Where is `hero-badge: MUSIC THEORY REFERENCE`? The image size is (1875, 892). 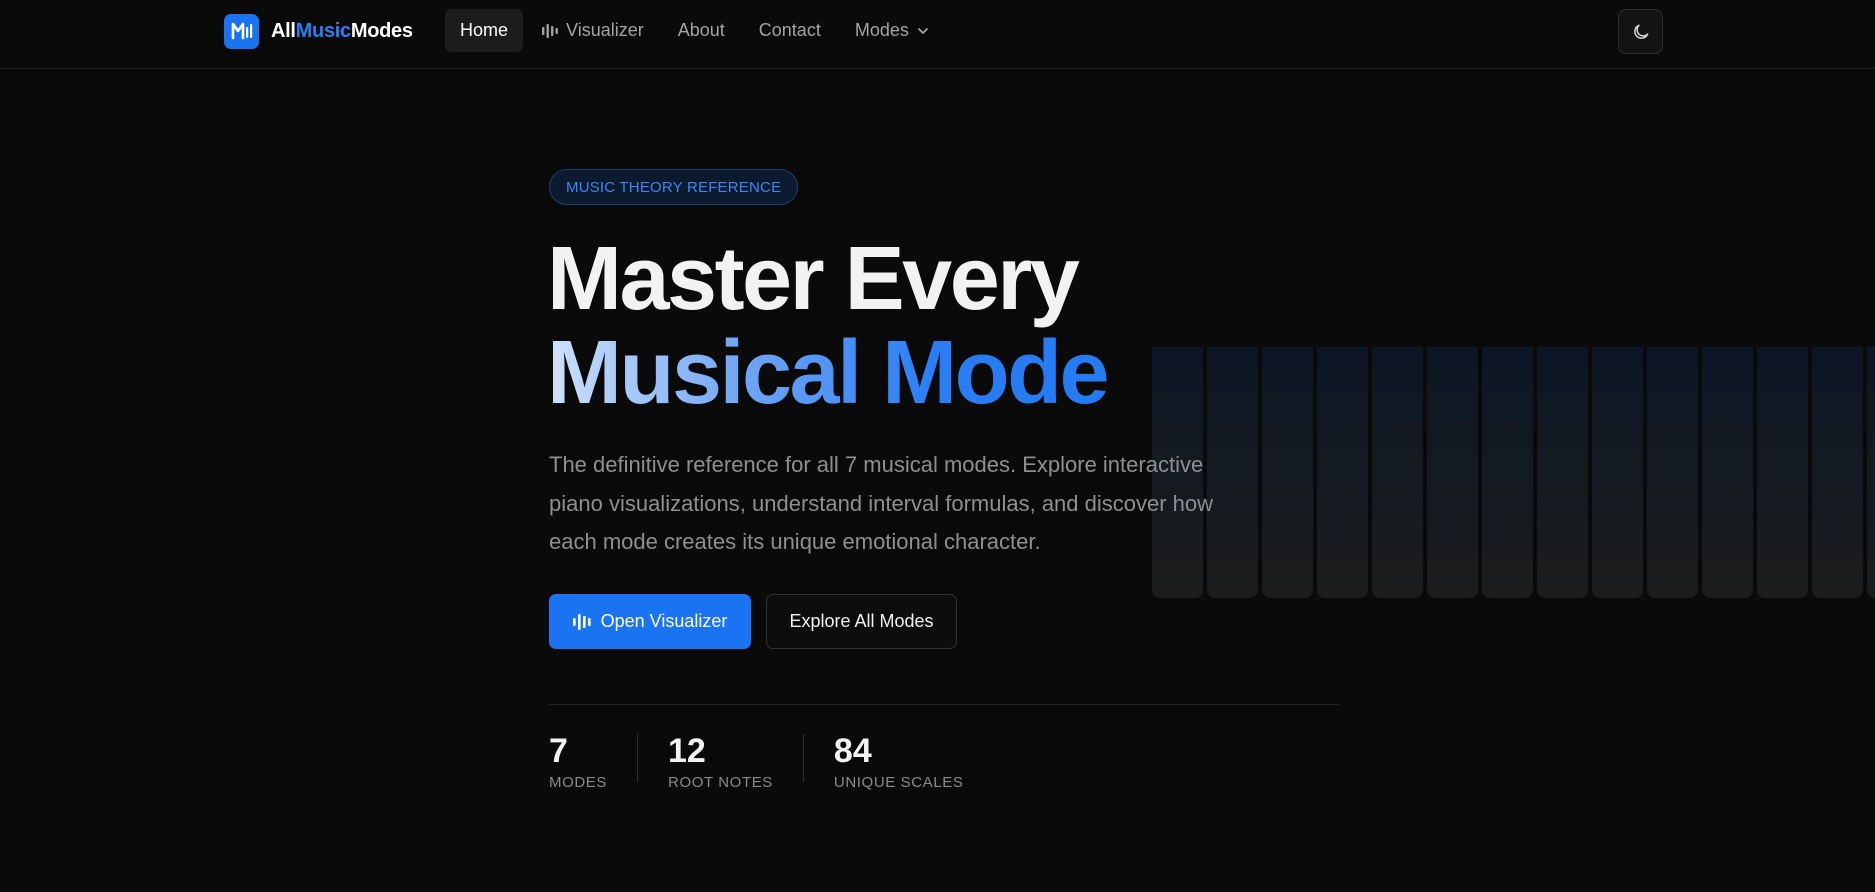
hero-badge: MUSIC THEORY REFERENCE is located at coordinates (674, 187).